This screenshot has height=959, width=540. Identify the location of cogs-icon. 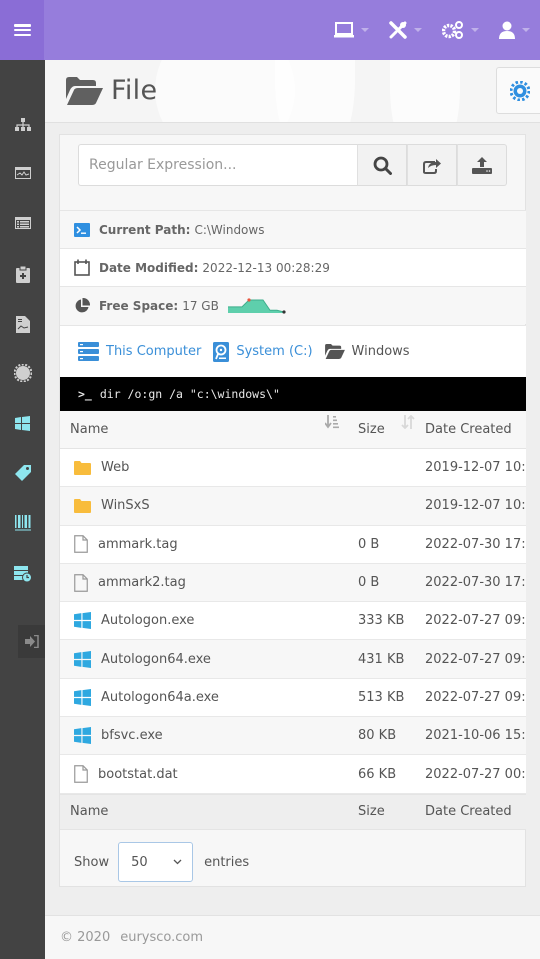
(452, 30).